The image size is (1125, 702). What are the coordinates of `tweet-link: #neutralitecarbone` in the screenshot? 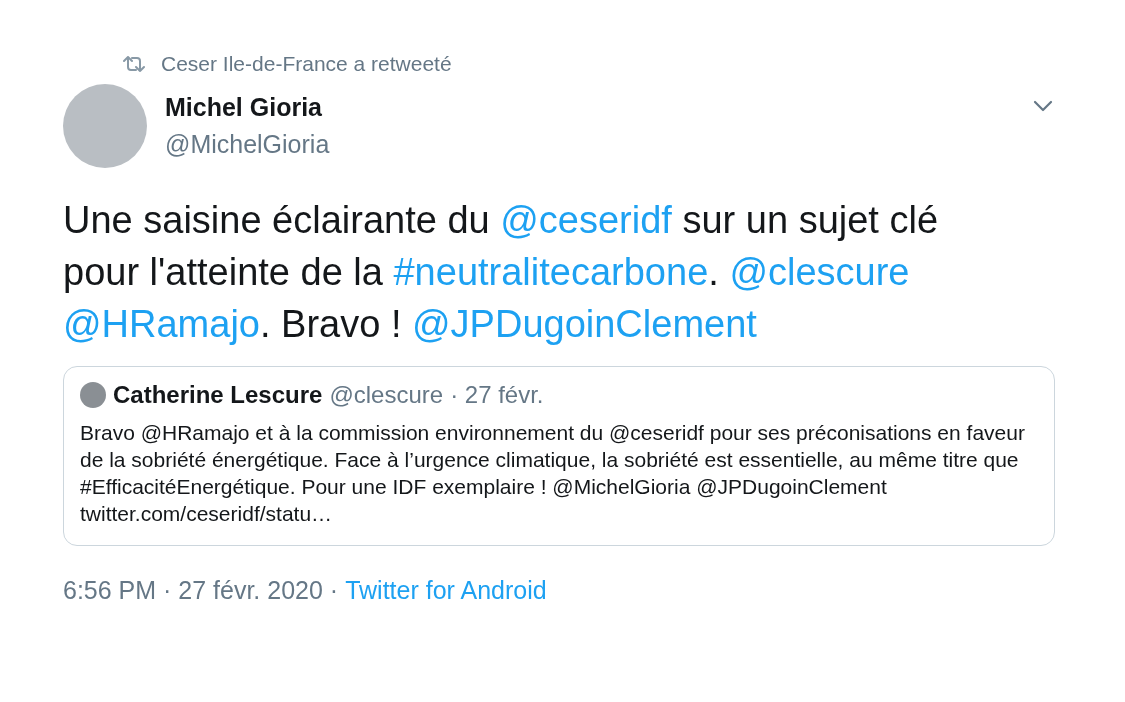 It's located at (551, 272).